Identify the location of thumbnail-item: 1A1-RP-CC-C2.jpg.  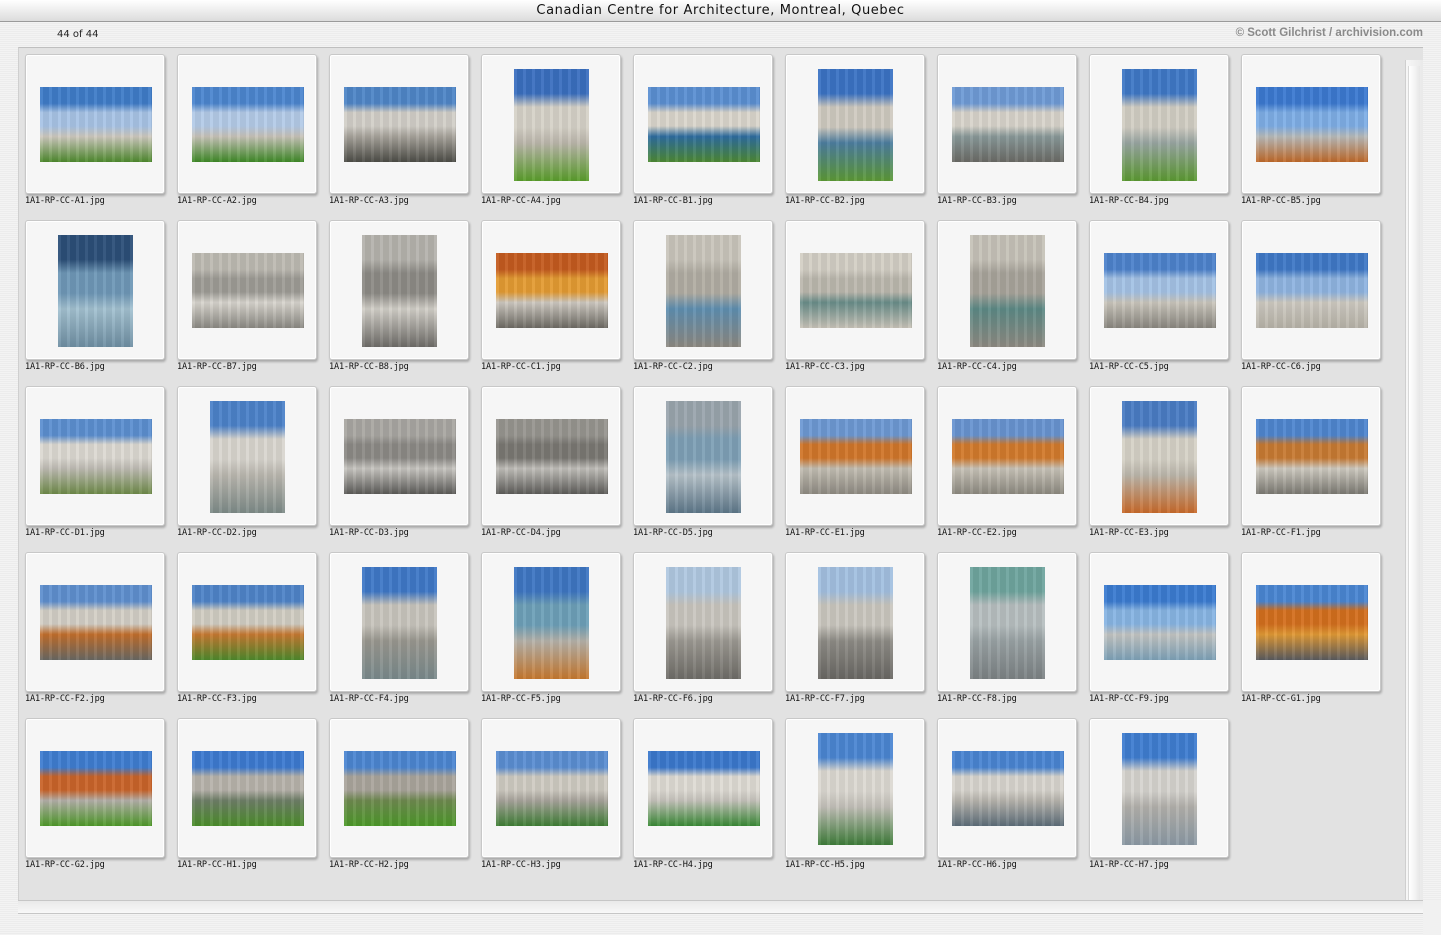
(704, 300).